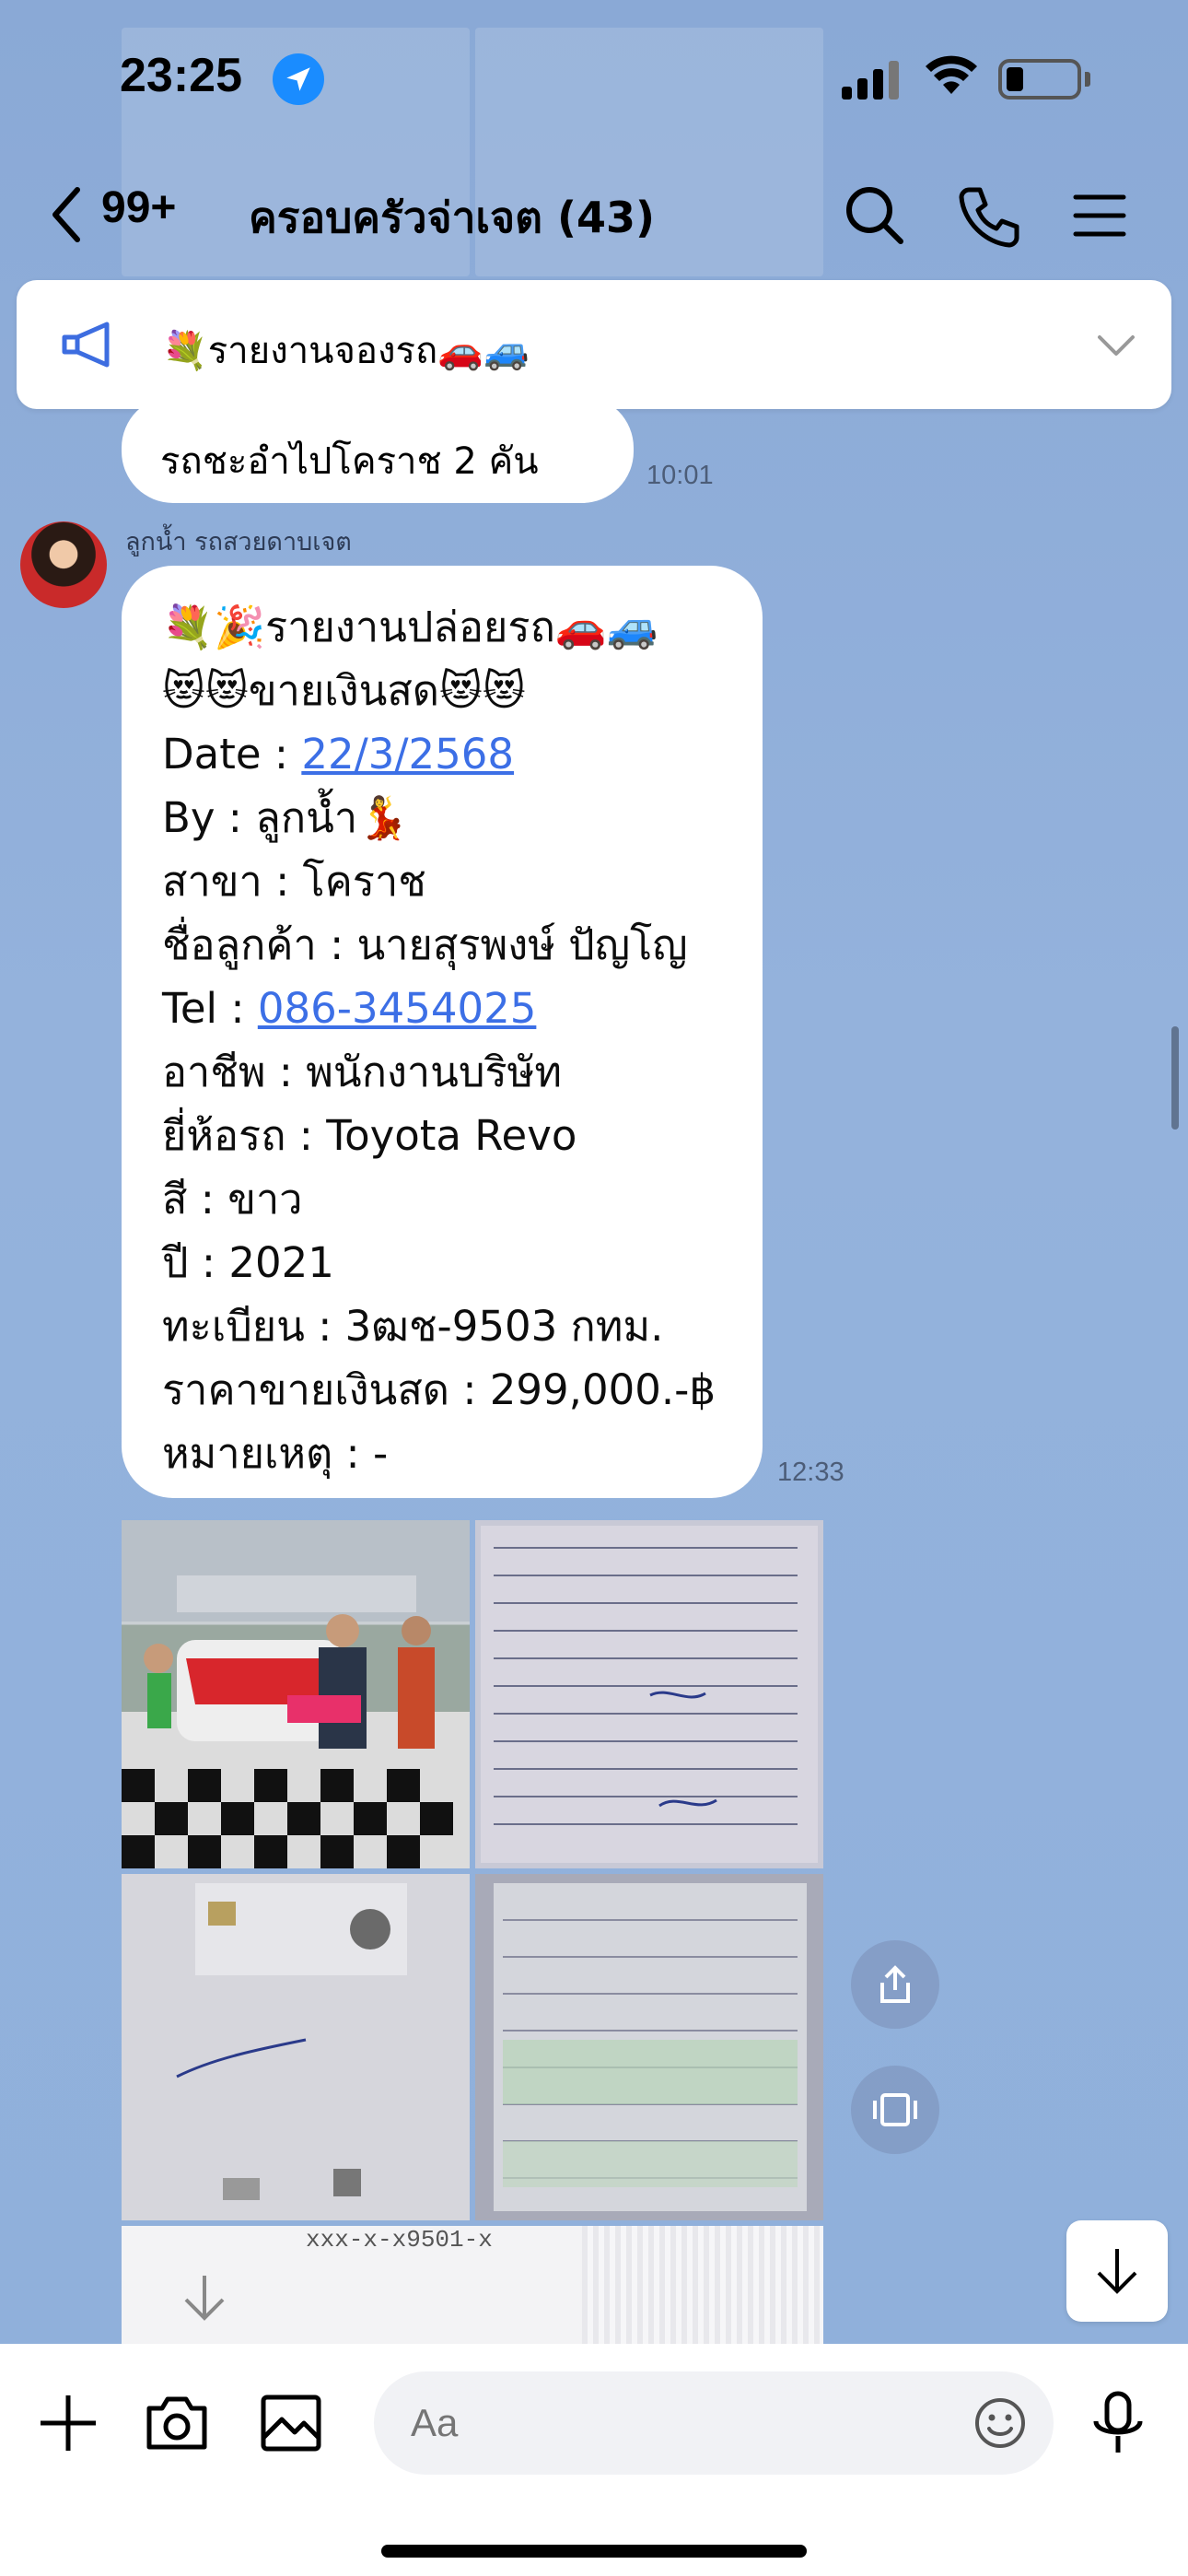 The height and width of the screenshot is (2576, 1188). I want to click on message-input-field, so click(714, 2423).